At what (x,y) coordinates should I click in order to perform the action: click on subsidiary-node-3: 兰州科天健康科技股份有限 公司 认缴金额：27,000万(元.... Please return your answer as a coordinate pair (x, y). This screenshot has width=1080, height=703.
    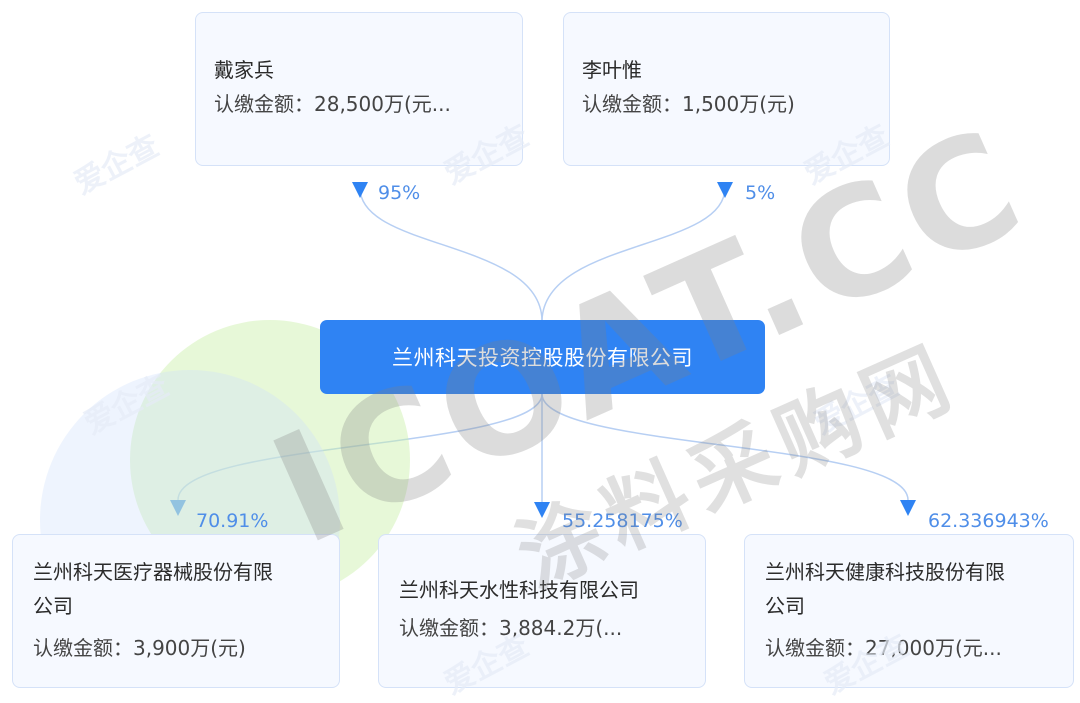
    Looking at the image, I should click on (909, 611).